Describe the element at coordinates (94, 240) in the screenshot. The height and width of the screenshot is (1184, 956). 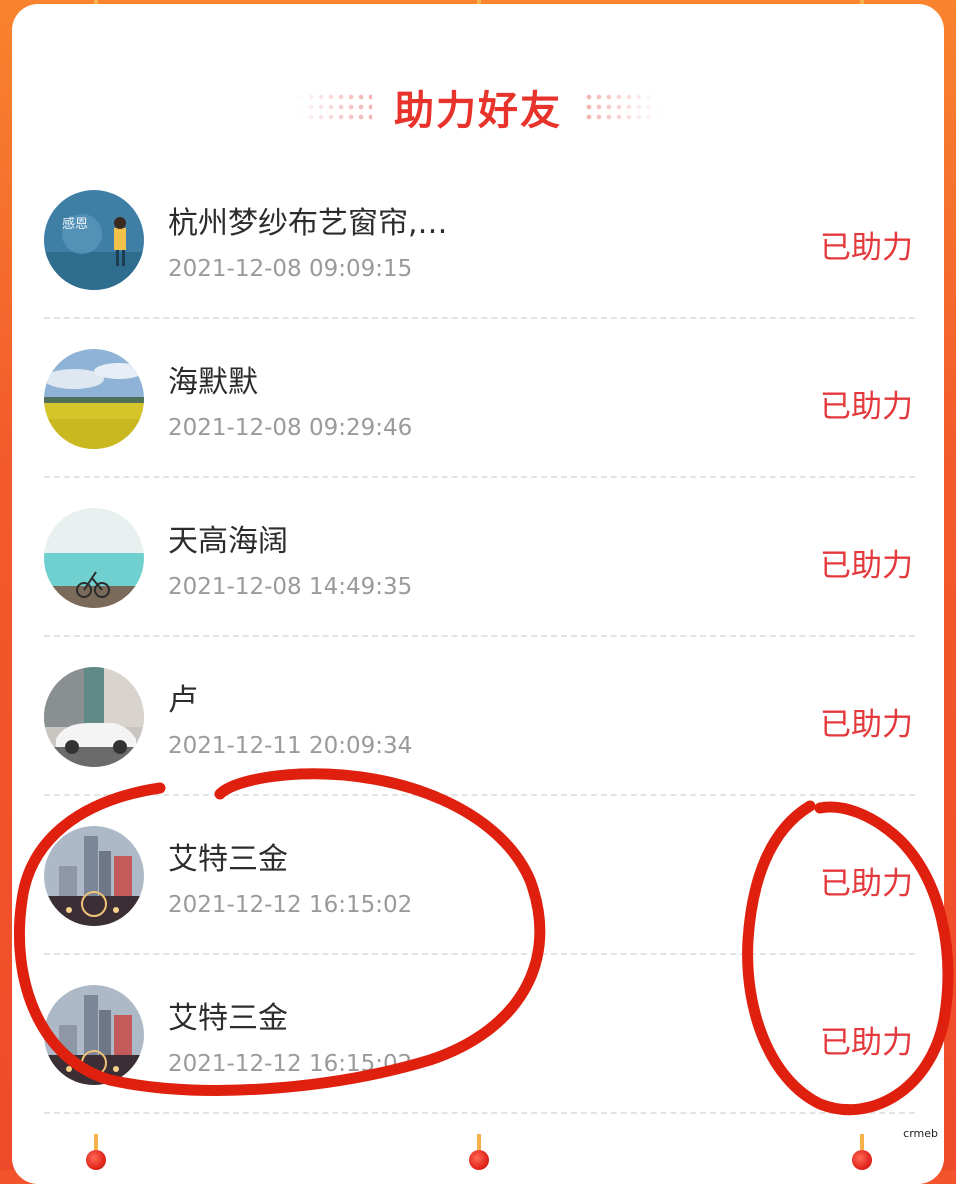
I see `wall-graffiti-avatar: 感恩` at that location.